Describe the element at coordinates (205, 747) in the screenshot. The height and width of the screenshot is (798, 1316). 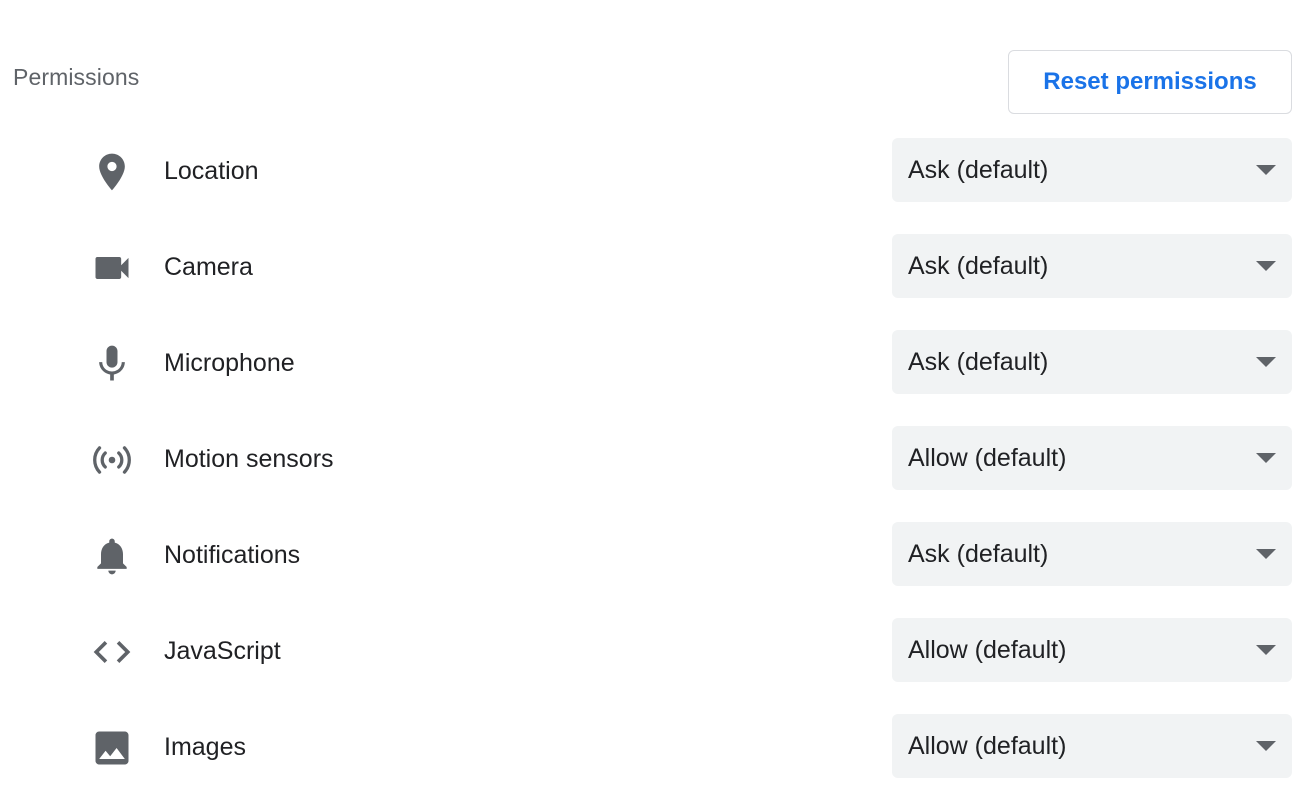
I see `permission-label: Images` at that location.